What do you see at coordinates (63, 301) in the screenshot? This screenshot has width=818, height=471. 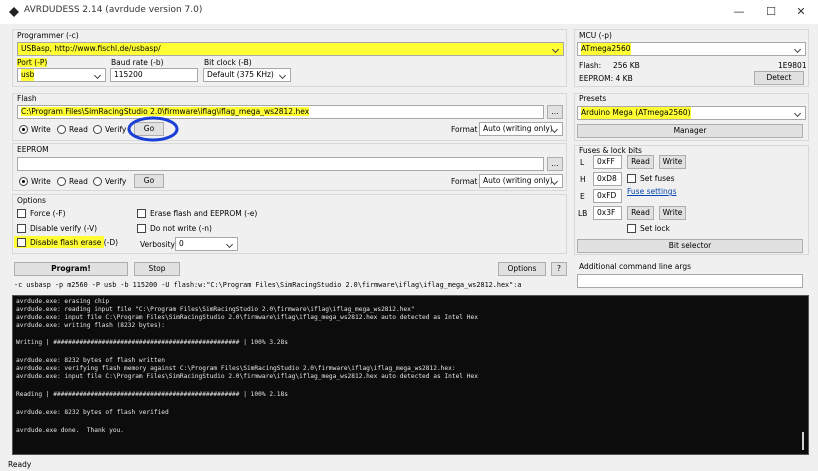 I see `console-line: avrdude.exe: erasing chip` at bounding box center [63, 301].